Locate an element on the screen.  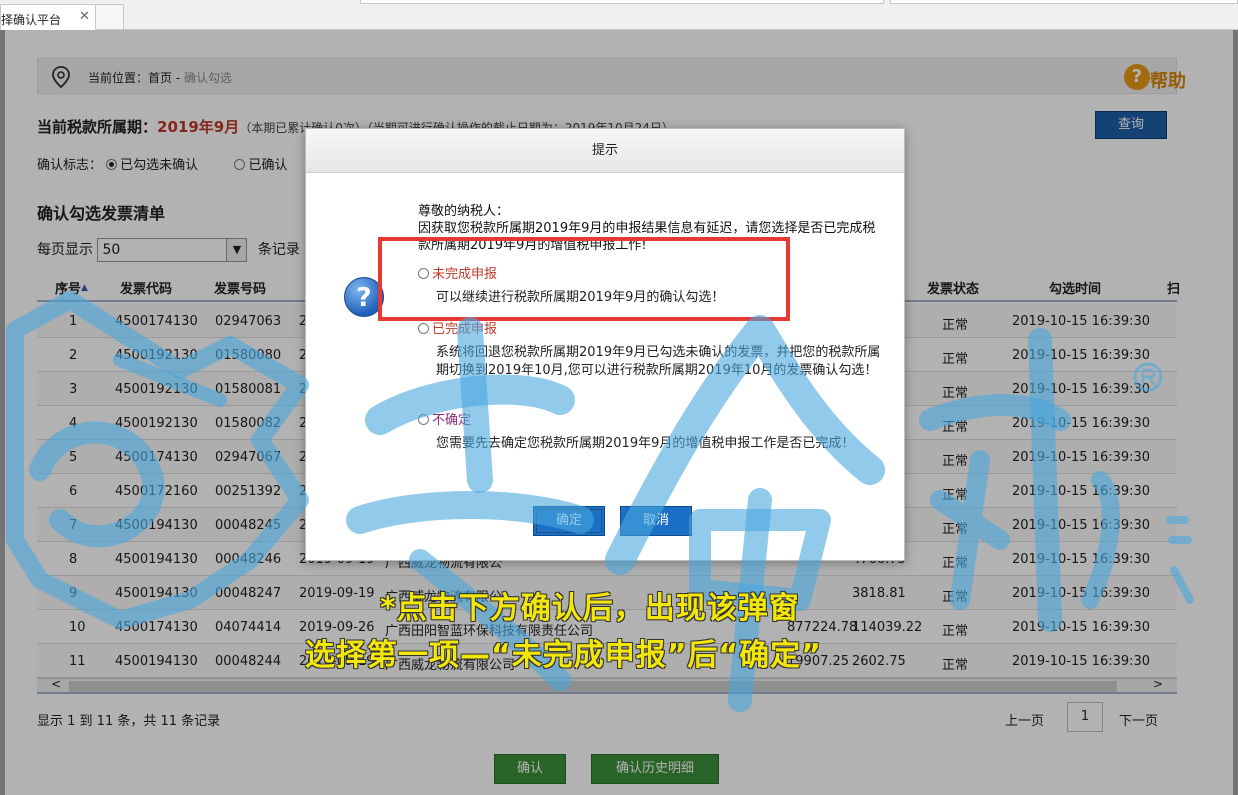
option-label-unsure: 不确定 is located at coordinates (451, 420).